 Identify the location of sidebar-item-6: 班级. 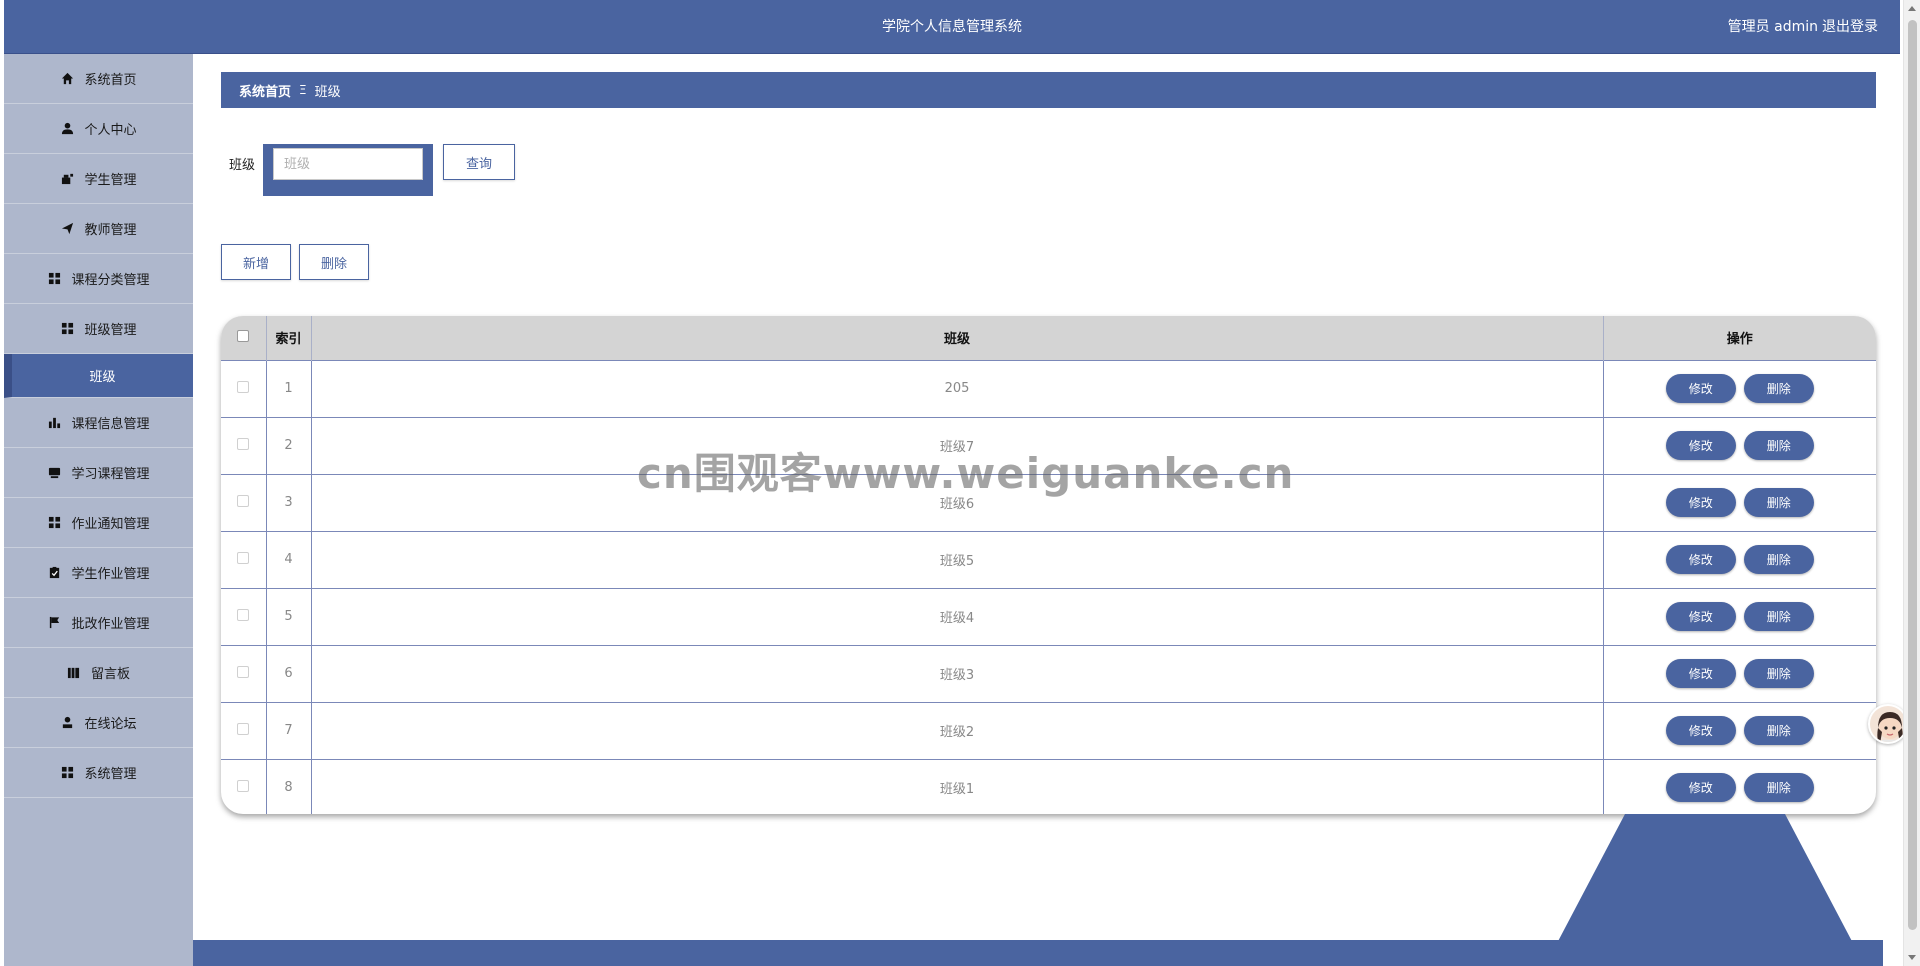
(98, 376).